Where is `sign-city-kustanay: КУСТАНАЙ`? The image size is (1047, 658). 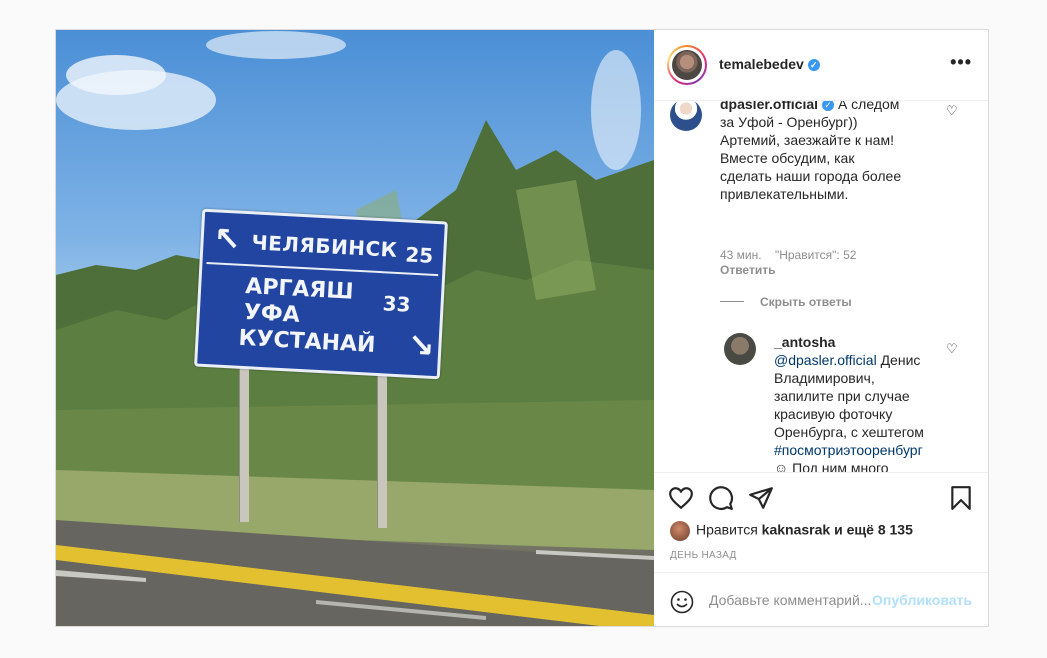 sign-city-kustanay: КУСТАНАЙ is located at coordinates (307, 341).